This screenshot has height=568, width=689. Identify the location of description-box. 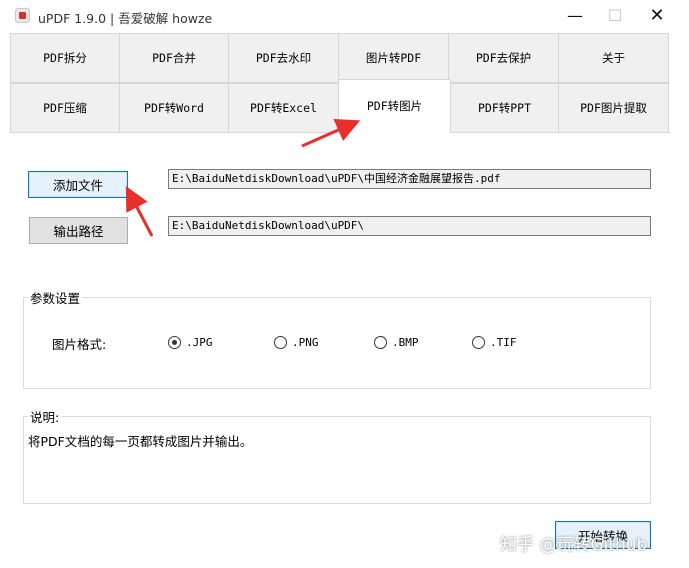
(337, 460).